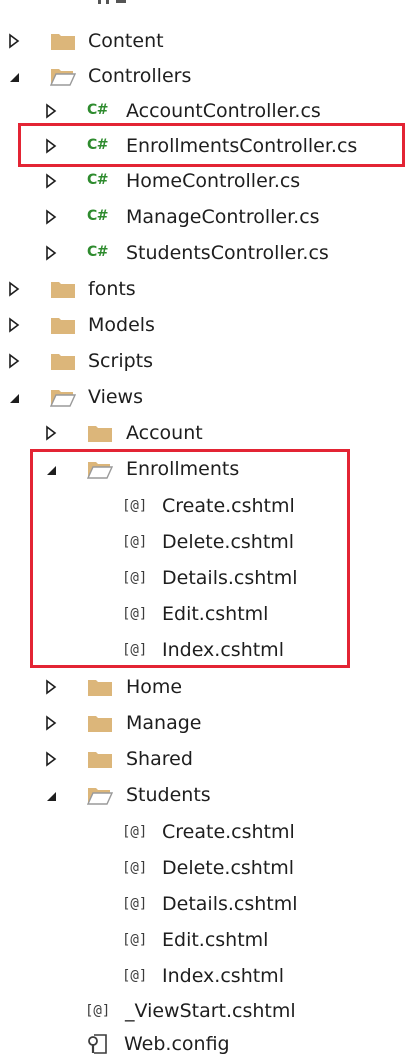 This screenshot has height=1061, width=409. What do you see at coordinates (227, 253) in the screenshot?
I see `tree-item-label: StudentsController.cs` at bounding box center [227, 253].